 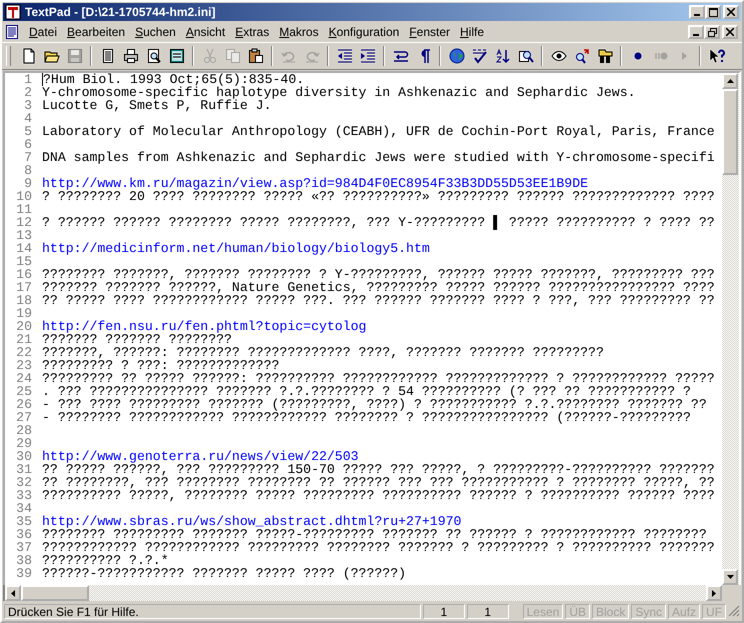 What do you see at coordinates (378, 495) in the screenshot?
I see `text-line: ?????????? ?????, ???????? ????? ????????? ?????????? ?????? ? ?????????? ?????? ????` at bounding box center [378, 495].